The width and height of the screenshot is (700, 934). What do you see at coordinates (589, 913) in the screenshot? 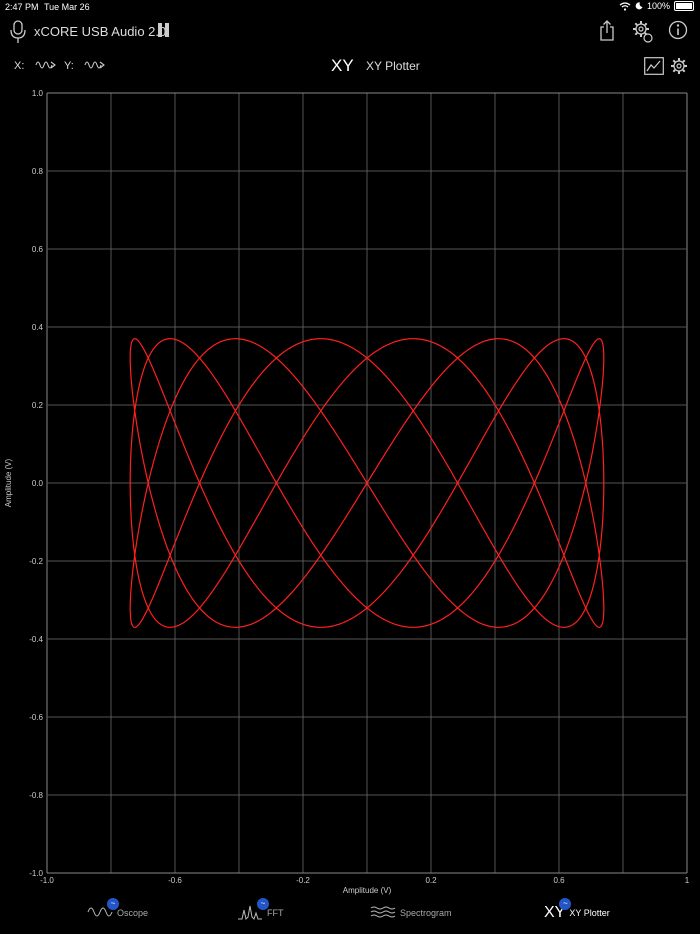
I see `tab-xy-plotter-label: XY Plotter` at bounding box center [589, 913].